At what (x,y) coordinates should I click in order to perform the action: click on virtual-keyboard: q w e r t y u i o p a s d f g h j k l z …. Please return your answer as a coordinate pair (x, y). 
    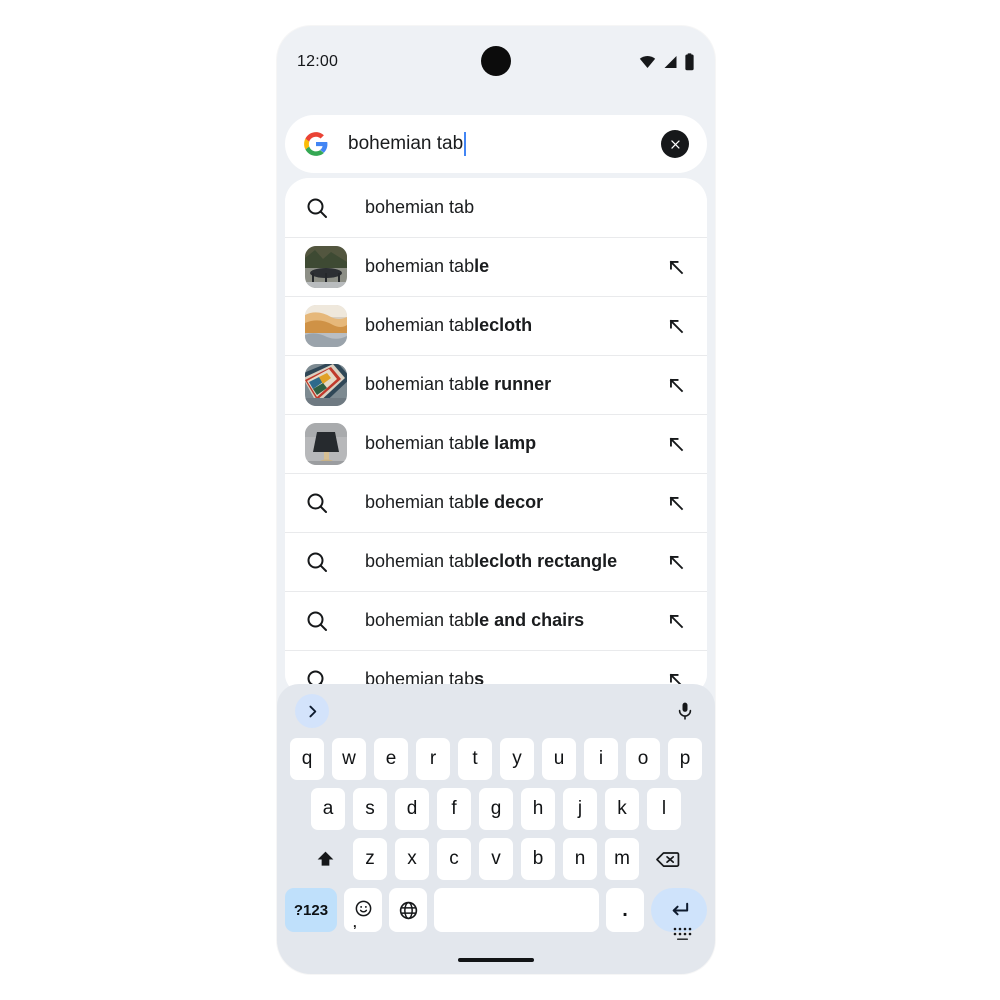
    Looking at the image, I should click on (496, 829).